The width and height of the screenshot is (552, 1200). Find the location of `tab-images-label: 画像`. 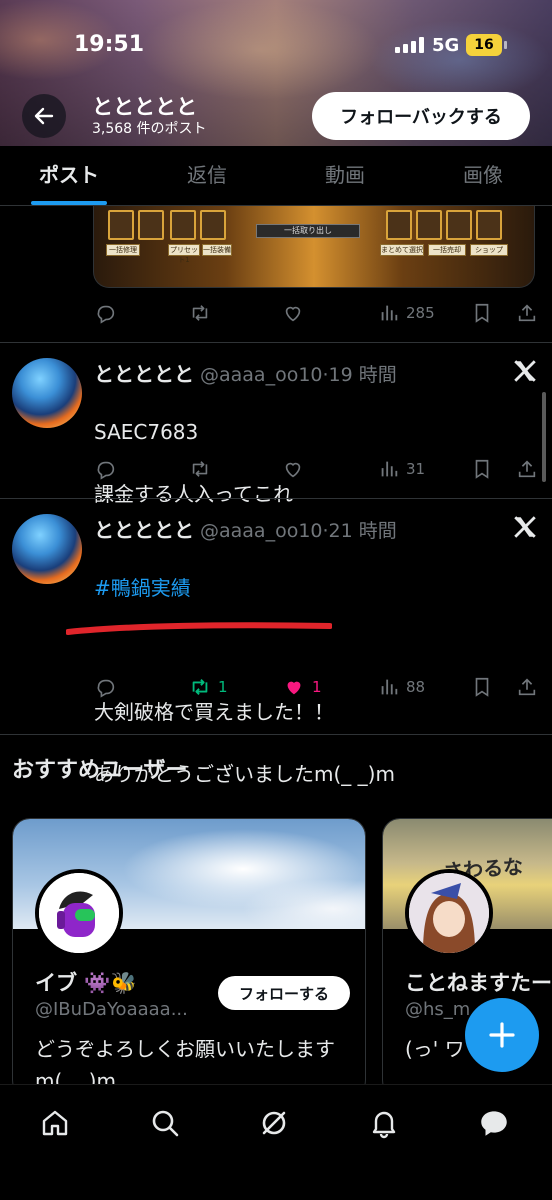

tab-images-label: 画像 is located at coordinates (483, 175).